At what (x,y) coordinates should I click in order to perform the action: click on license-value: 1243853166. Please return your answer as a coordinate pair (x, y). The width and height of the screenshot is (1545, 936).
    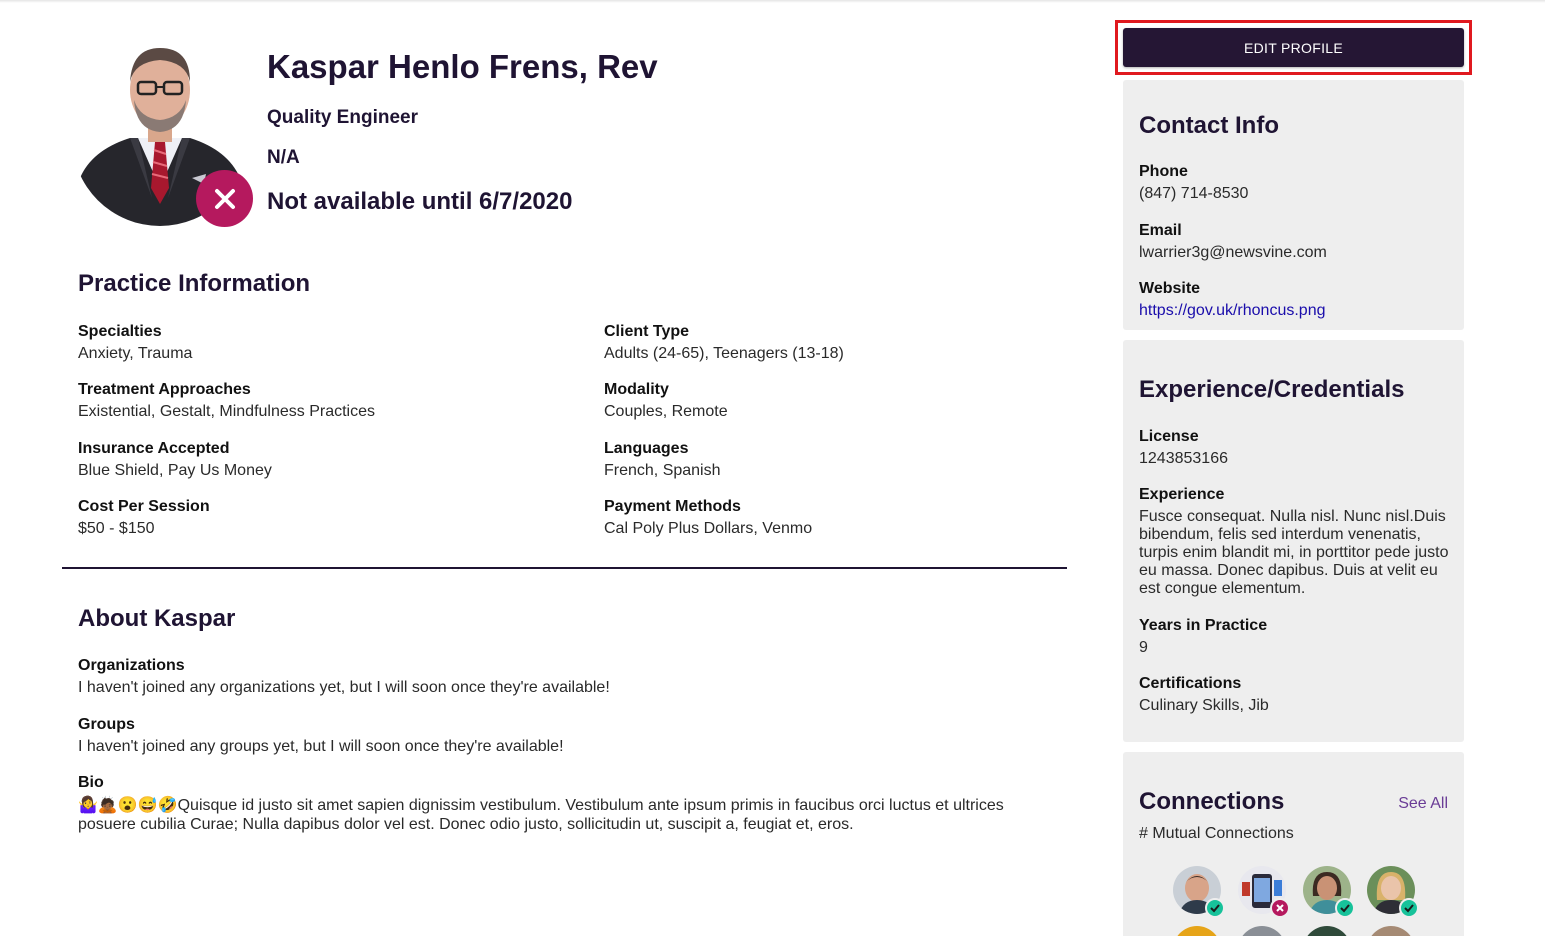
    Looking at the image, I should click on (1183, 458).